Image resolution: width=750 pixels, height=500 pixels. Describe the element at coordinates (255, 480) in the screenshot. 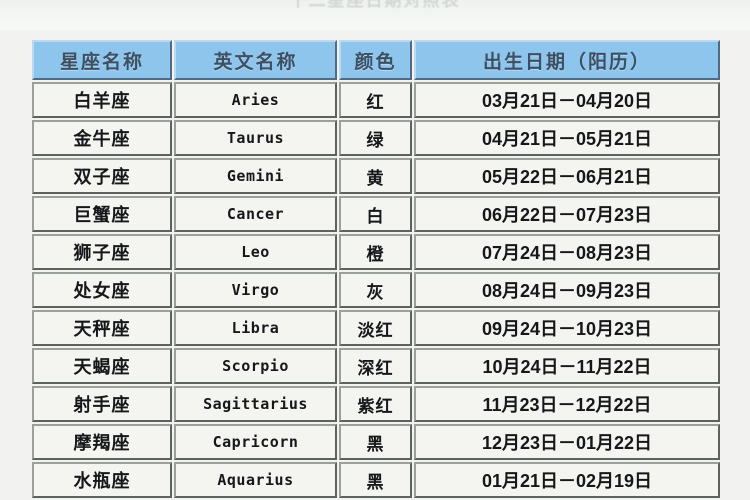

I see `cell-english-name: Aquarius` at that location.